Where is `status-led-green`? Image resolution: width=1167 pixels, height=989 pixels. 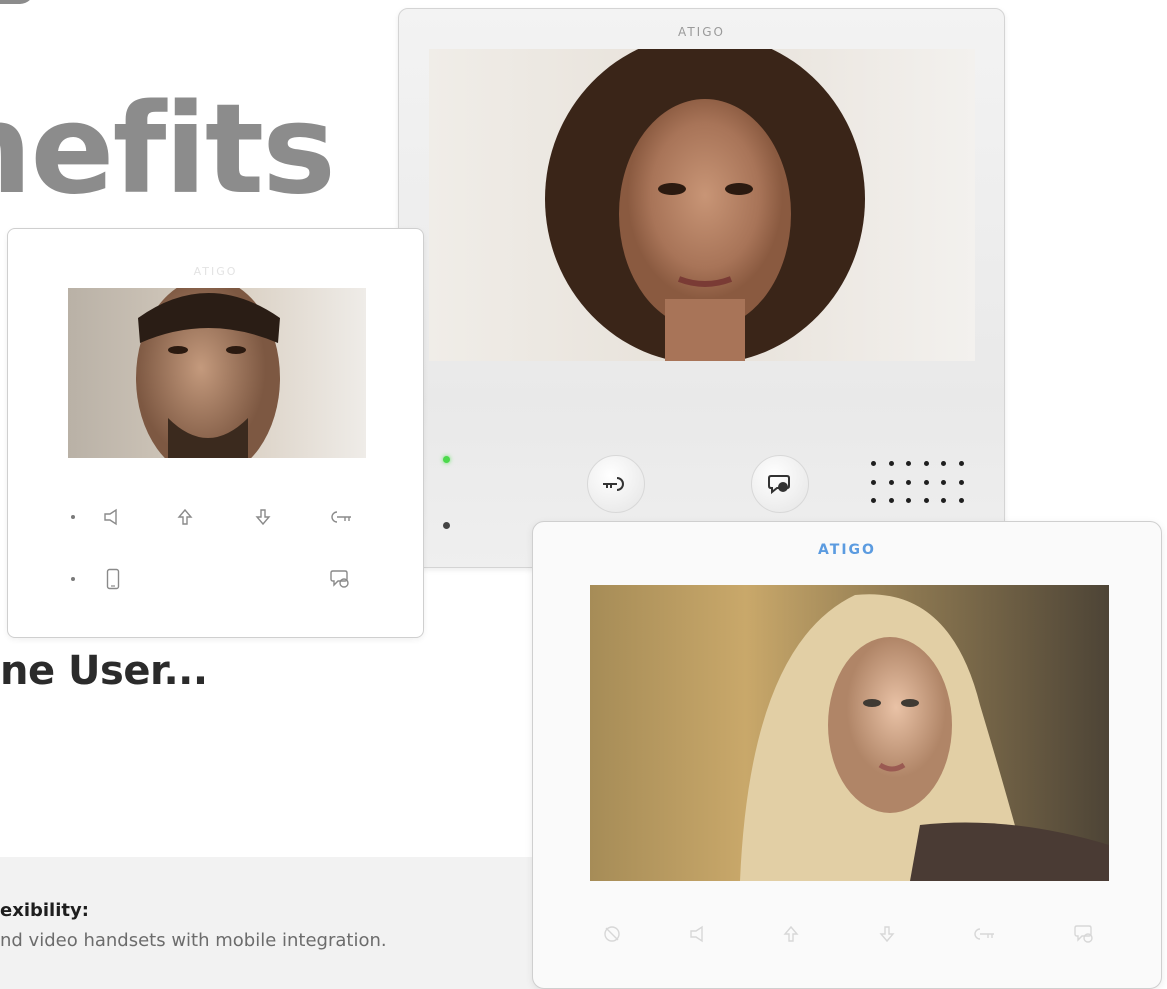 status-led-green is located at coordinates (446, 459).